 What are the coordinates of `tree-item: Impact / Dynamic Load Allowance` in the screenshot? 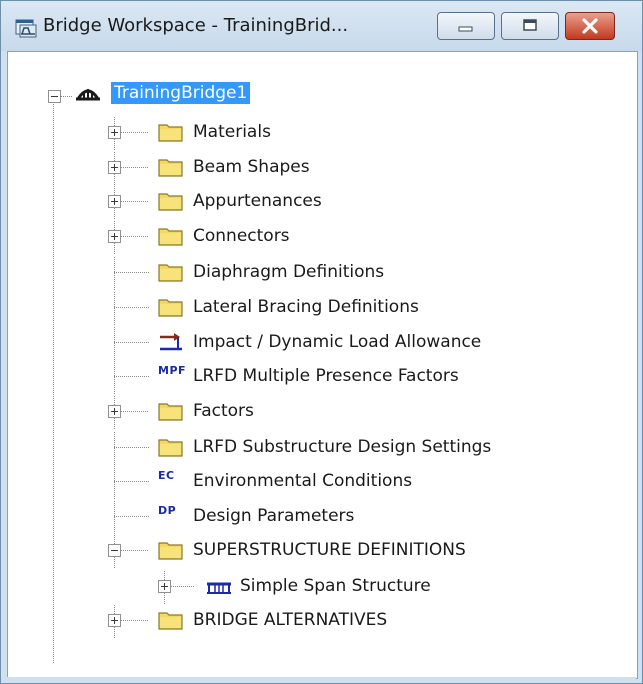 It's located at (318, 344).